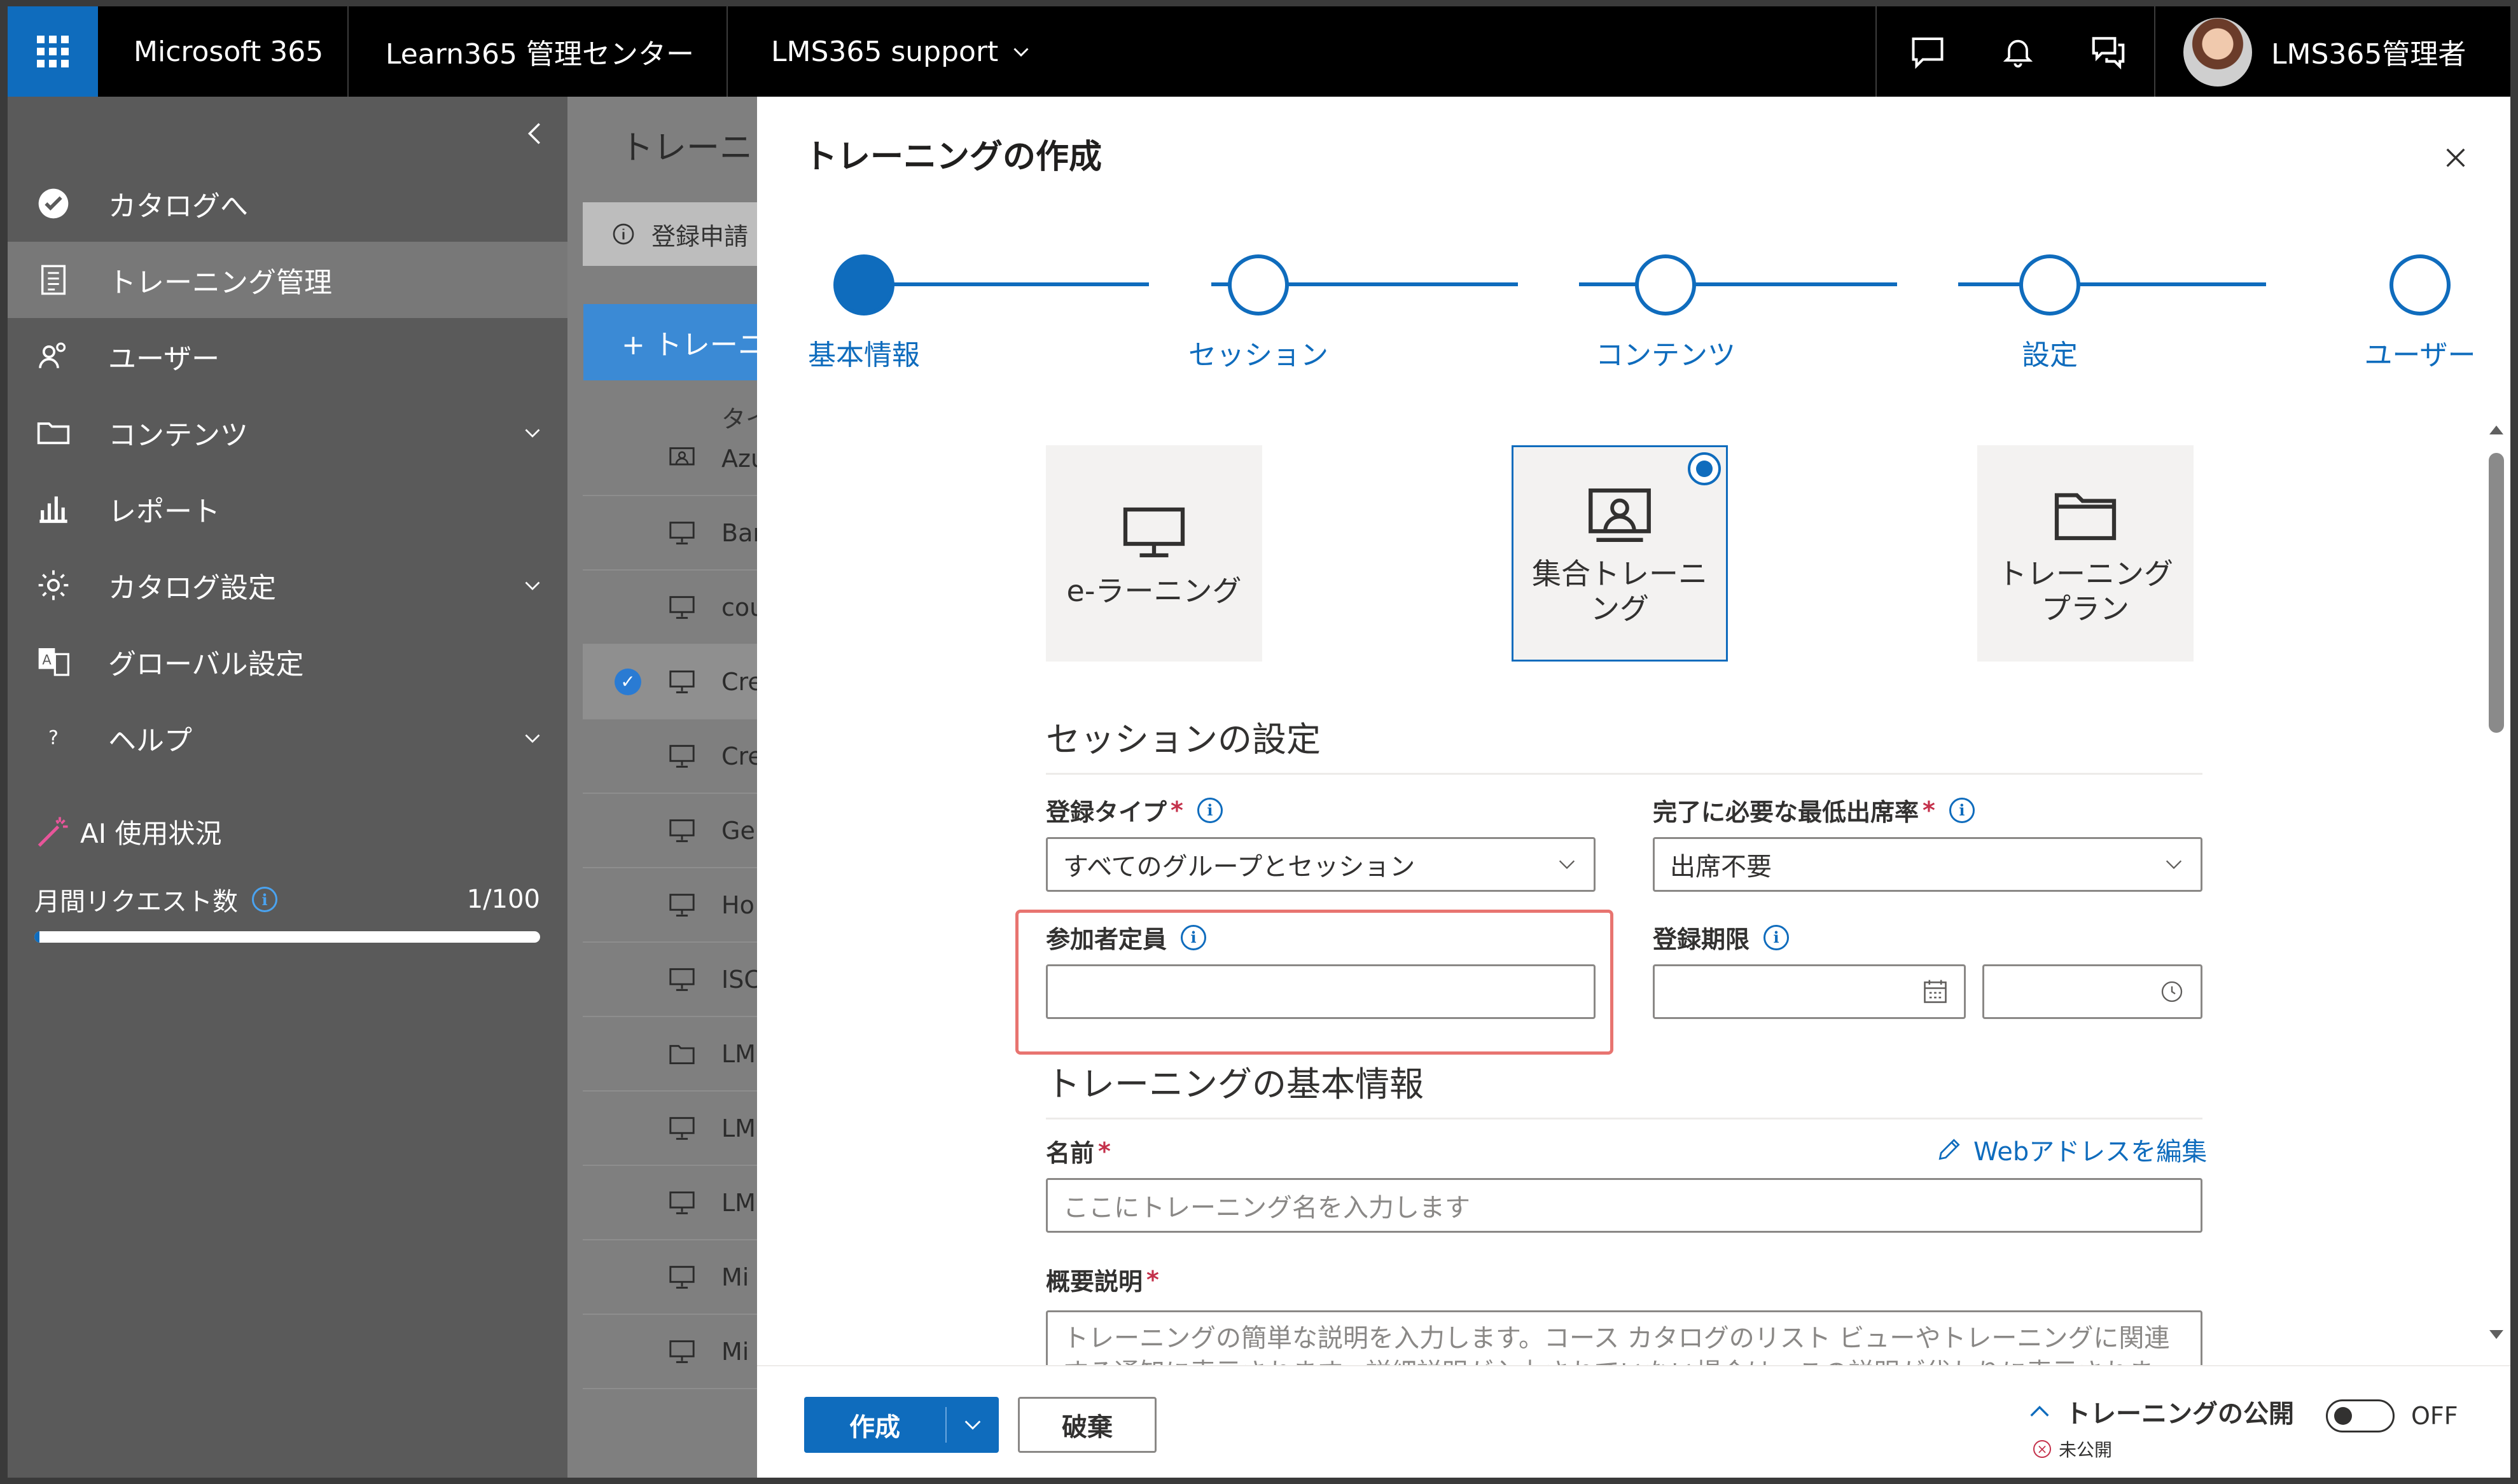 The width and height of the screenshot is (2518, 1484). Describe the element at coordinates (136, 902) in the screenshot. I see `monthly-requests-label: 月間リクエスト数` at that location.